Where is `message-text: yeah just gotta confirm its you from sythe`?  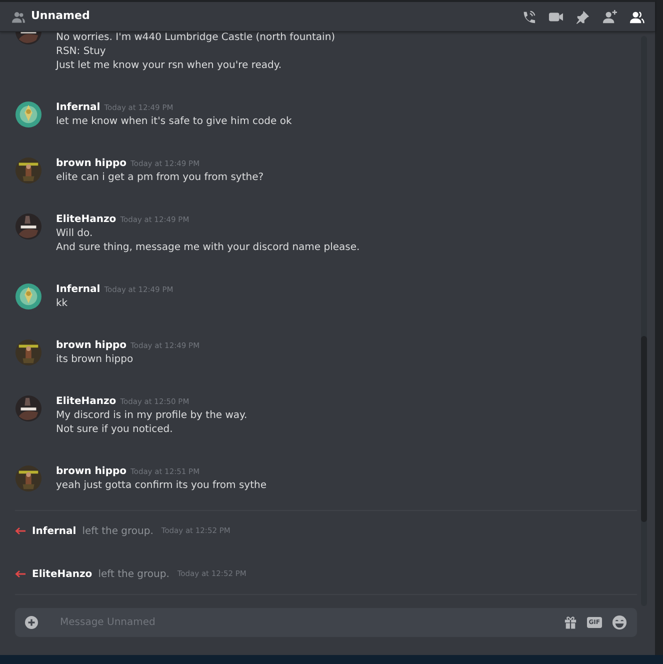 message-text: yeah just gotta confirm its you from sythe is located at coordinates (161, 486).